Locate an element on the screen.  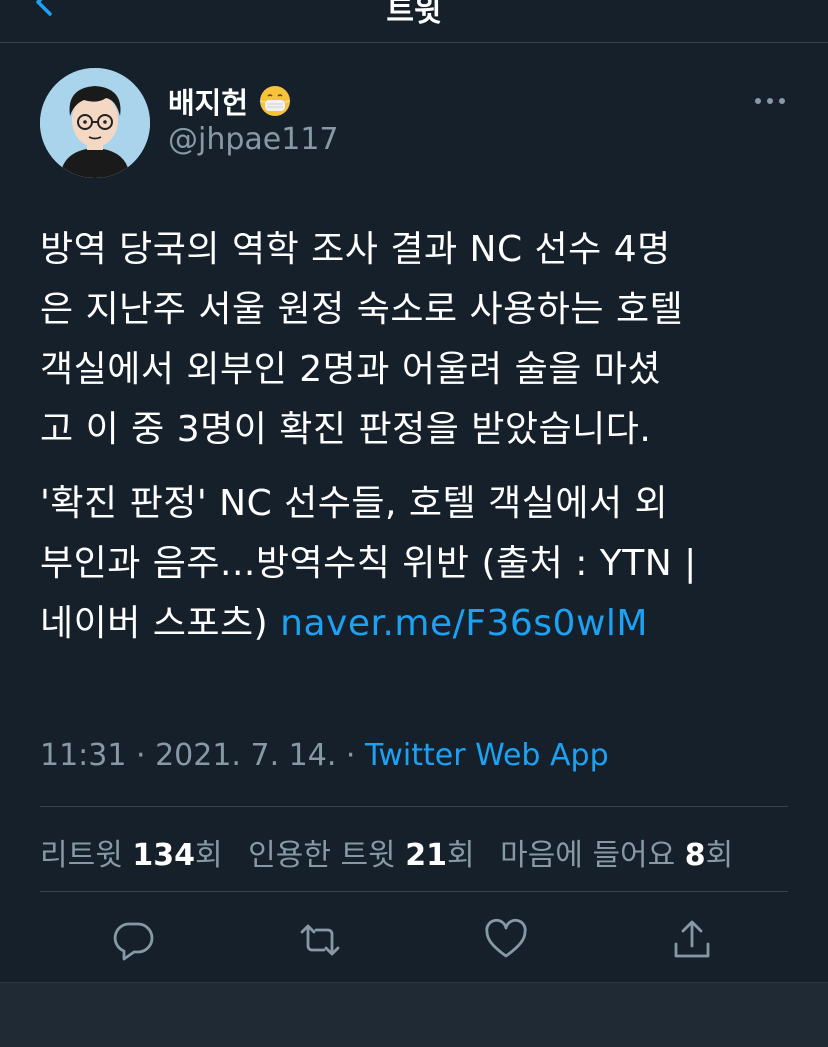
tweet-source-link: Twitter Web App is located at coordinates (487, 755).